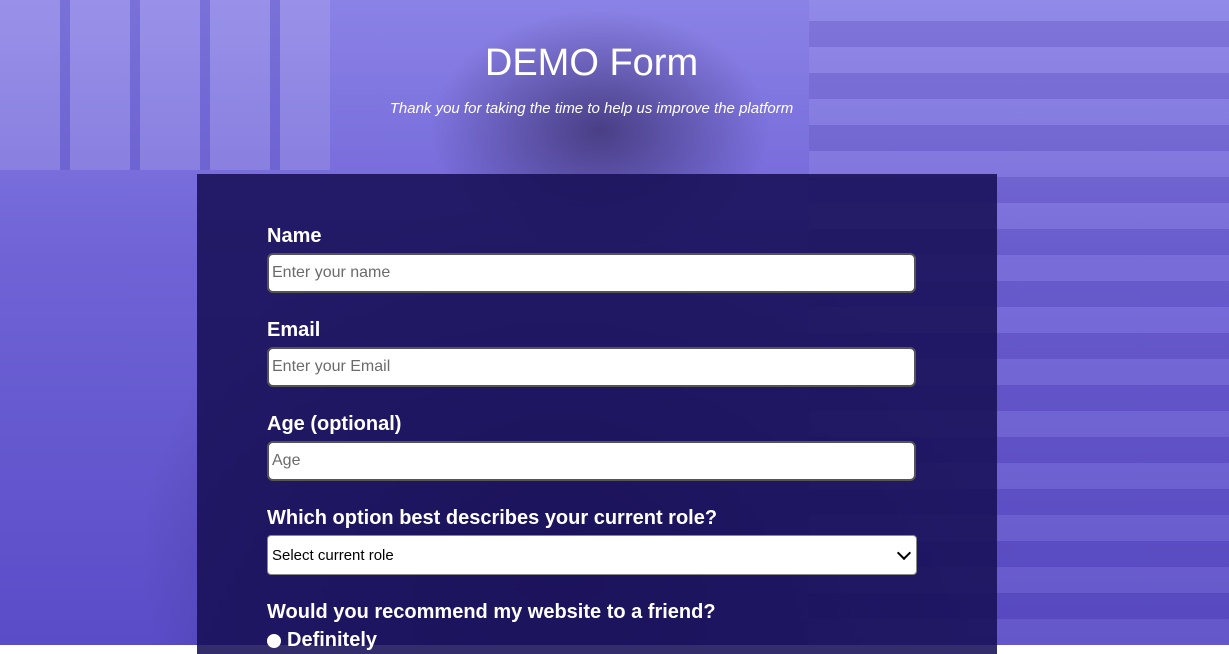  Describe the element at coordinates (332, 640) in the screenshot. I see `recommend-option-label: Definitely` at that location.